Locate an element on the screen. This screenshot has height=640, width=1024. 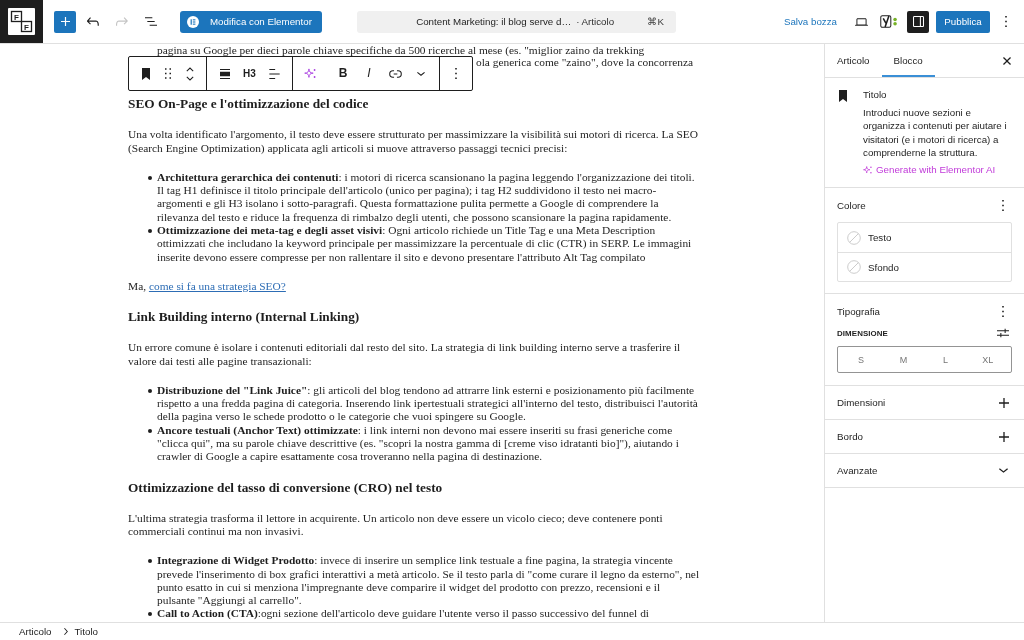
panel-title: Colore is located at coordinates (851, 205).